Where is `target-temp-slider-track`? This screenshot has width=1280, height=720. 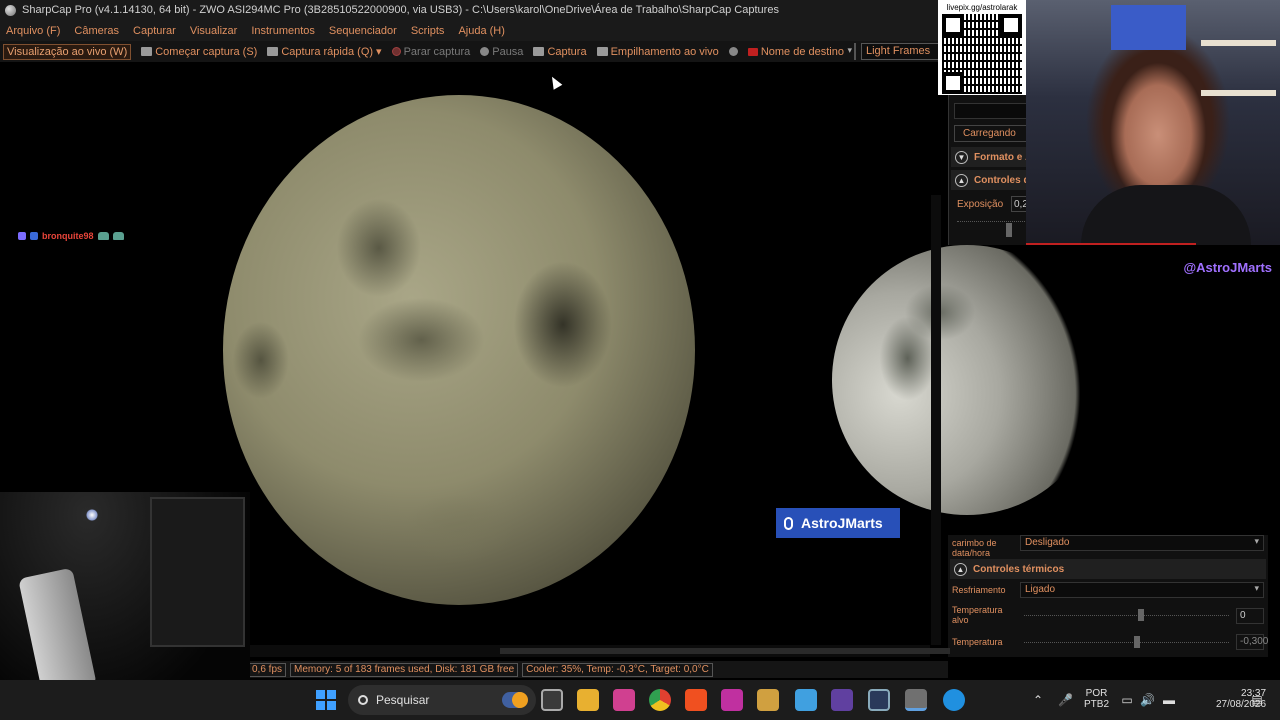 target-temp-slider-track is located at coordinates (1126, 618).